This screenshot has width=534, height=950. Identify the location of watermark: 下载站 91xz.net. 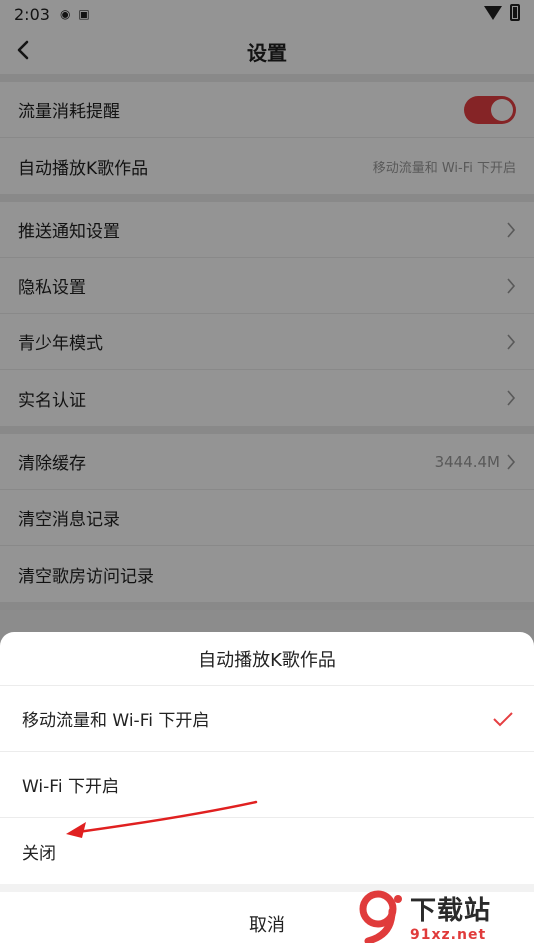
(443, 916).